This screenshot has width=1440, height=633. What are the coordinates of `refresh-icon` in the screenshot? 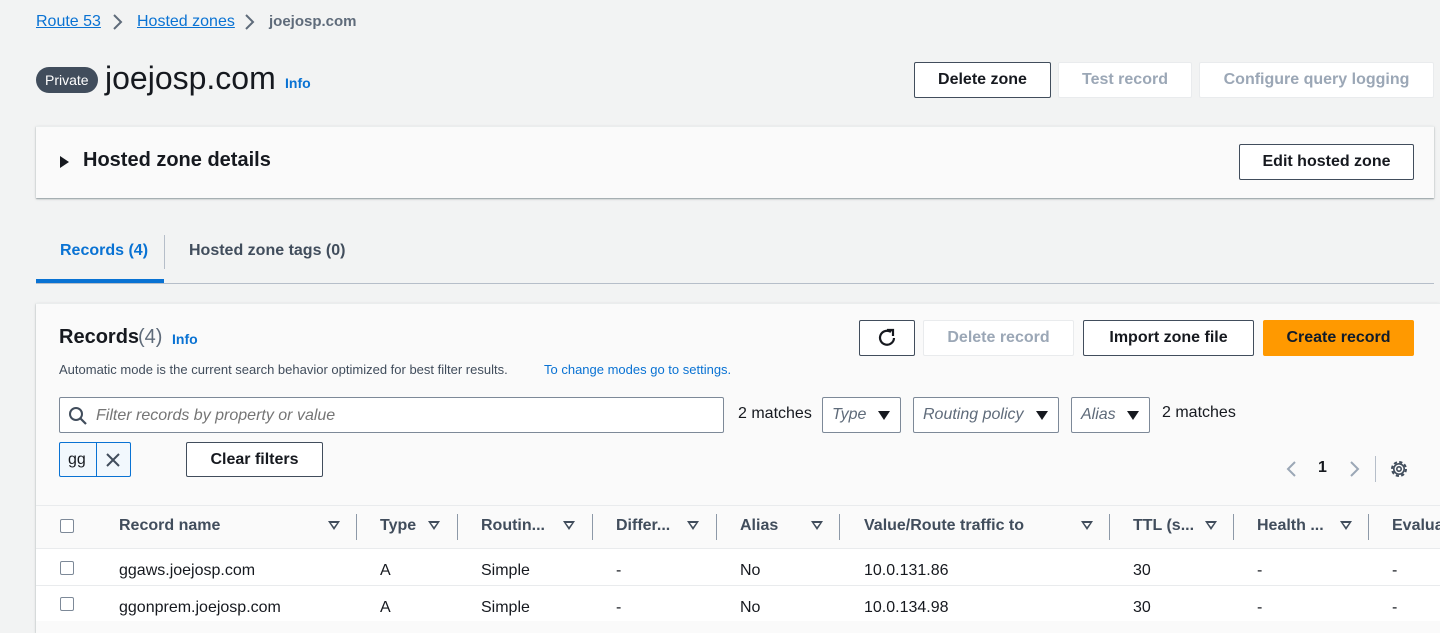 It's located at (887, 337).